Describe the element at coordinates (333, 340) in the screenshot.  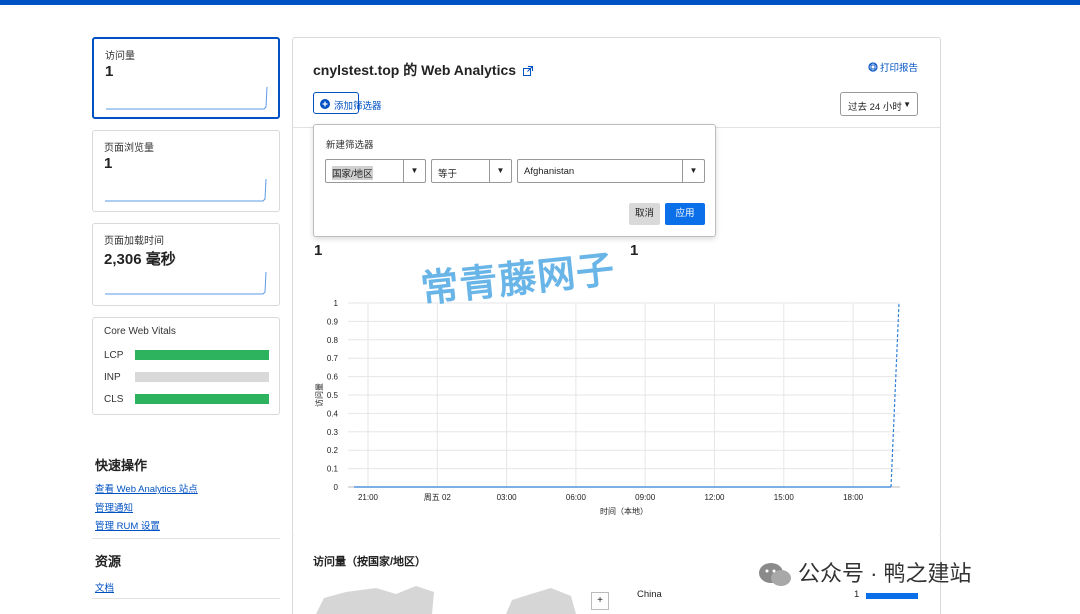
I see `y-tick-label: 0.8` at that location.